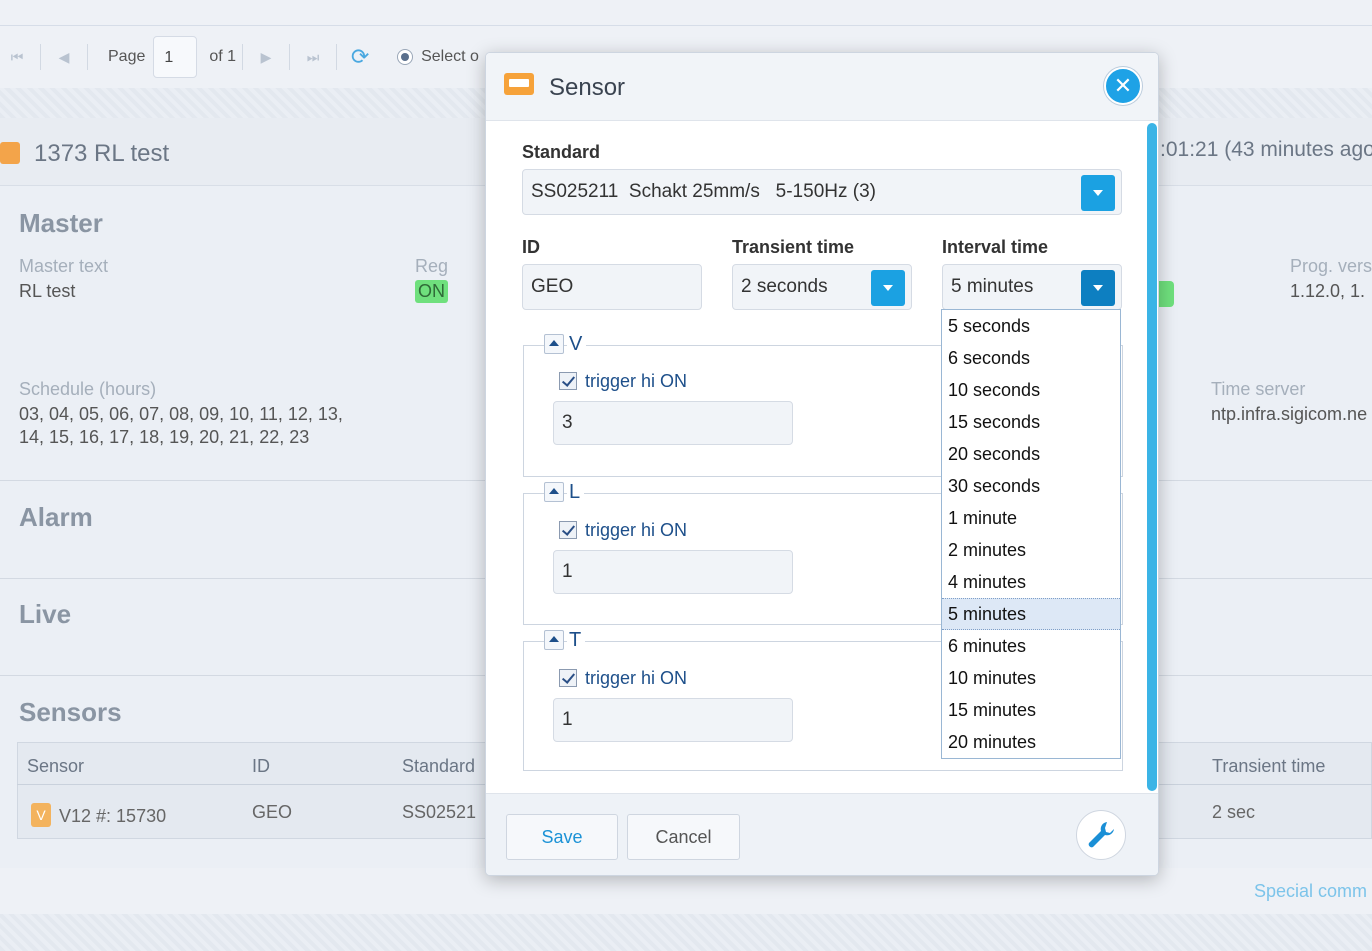  Describe the element at coordinates (261, 766) in the screenshot. I see `column-header-id: ID` at that location.